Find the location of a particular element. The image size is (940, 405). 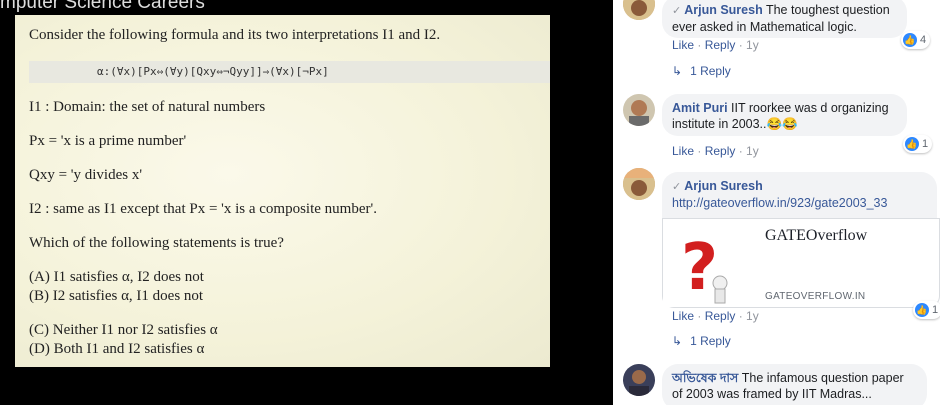

comment-link: http://gateoverflow.in/923/gate2003_33 is located at coordinates (779, 203).